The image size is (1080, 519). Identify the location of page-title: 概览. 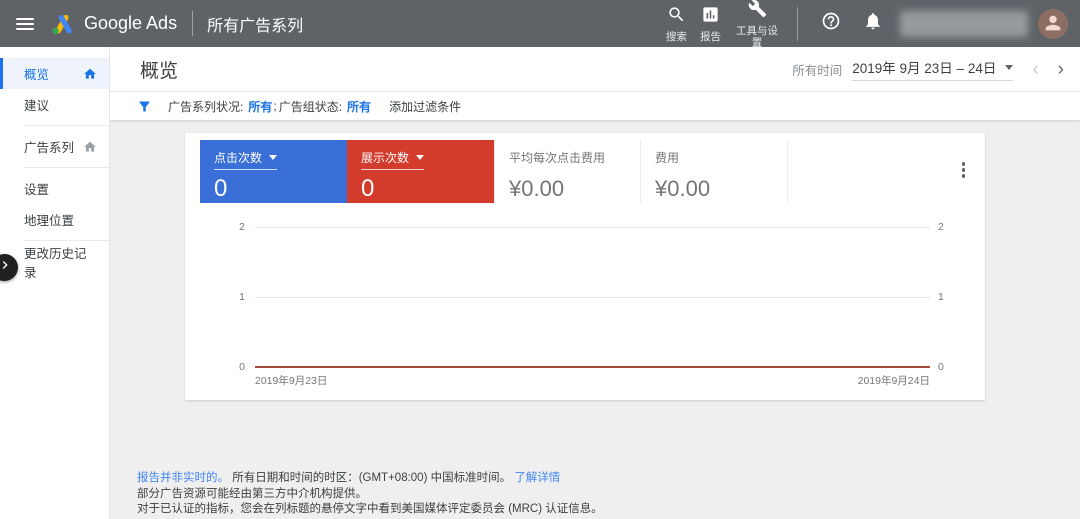
(159, 71).